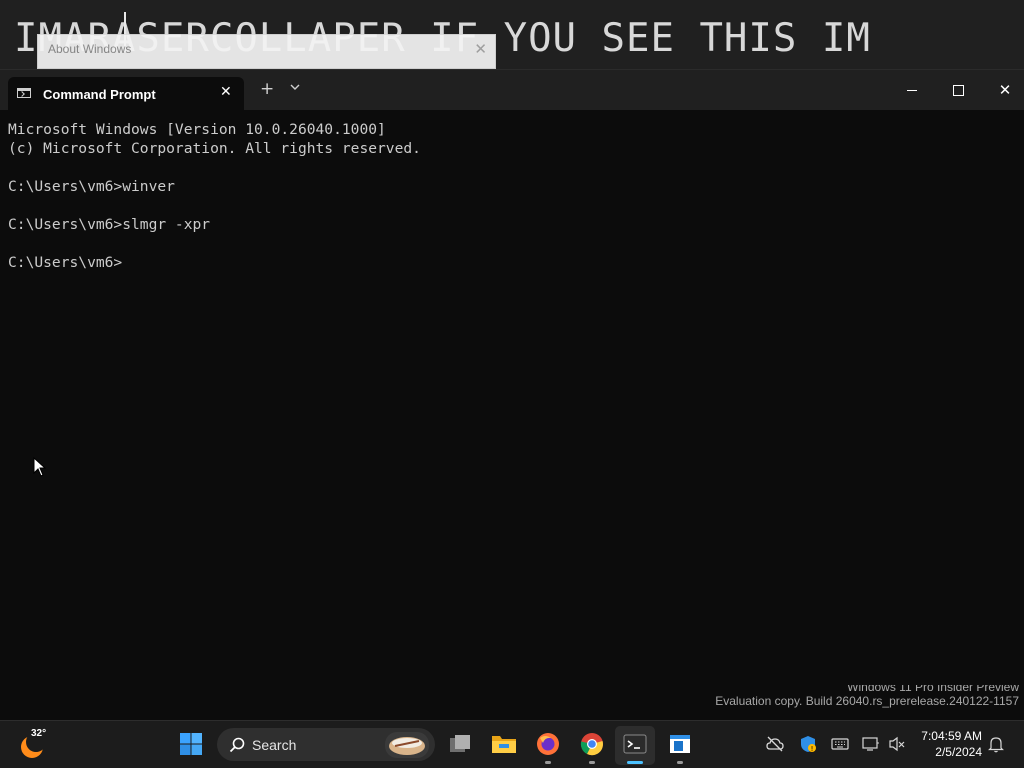  What do you see at coordinates (237, 745) in the screenshot?
I see `search-icon` at bounding box center [237, 745].